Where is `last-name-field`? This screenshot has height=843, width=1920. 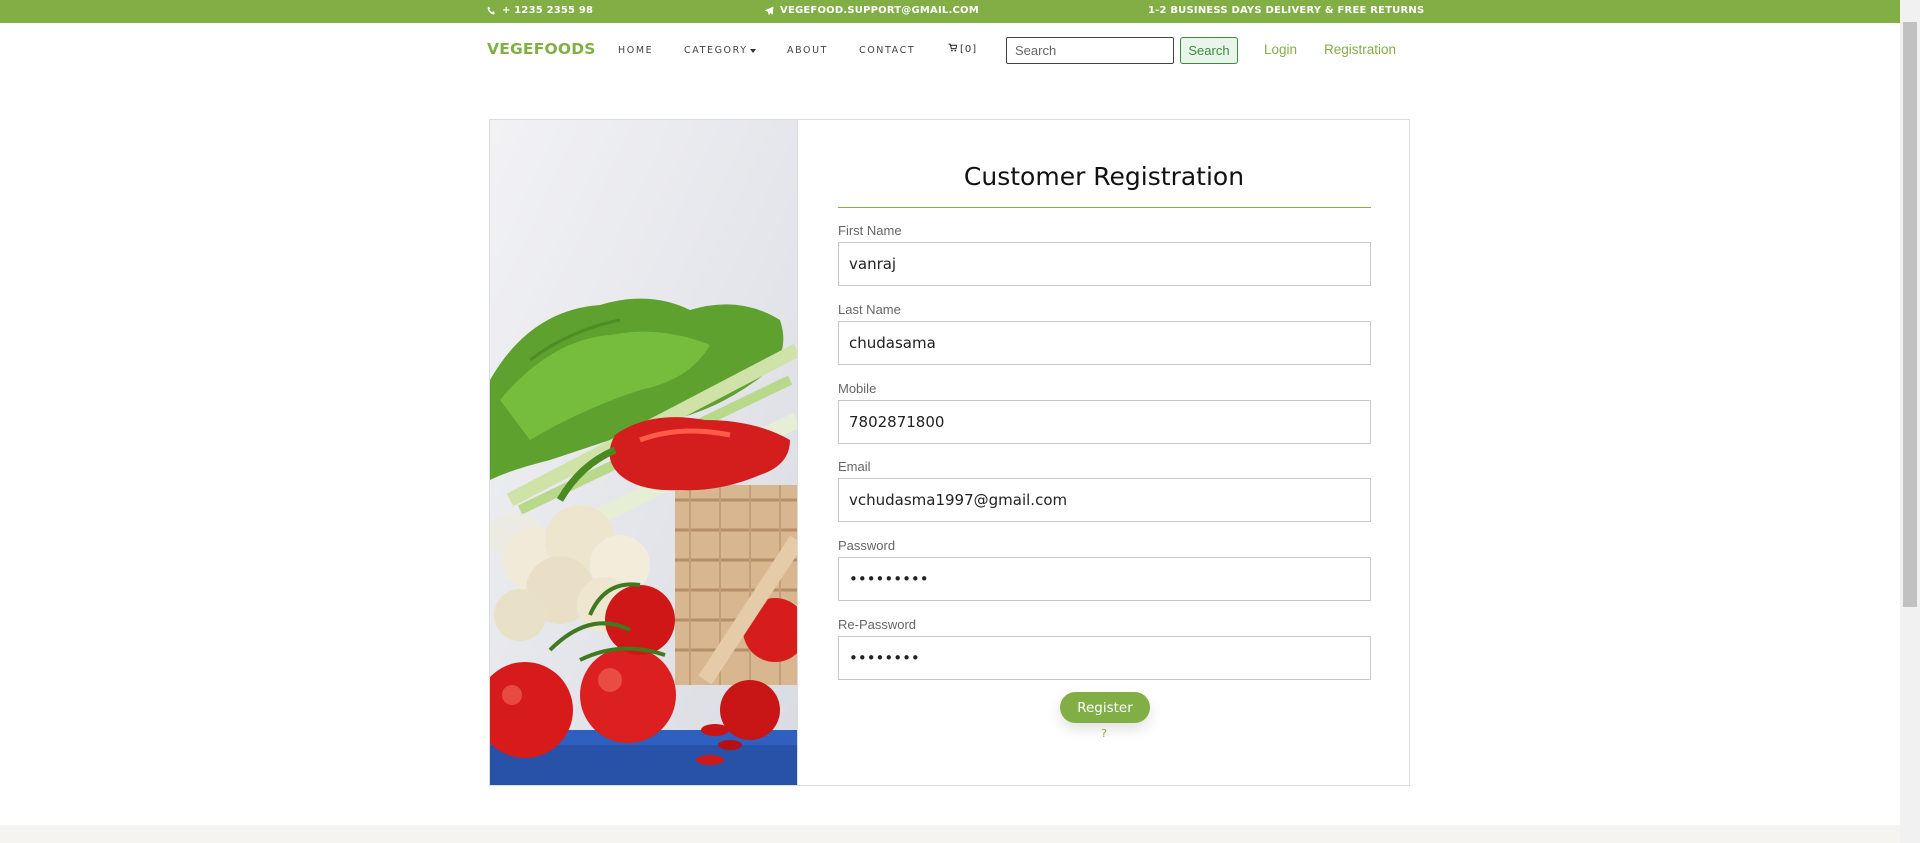 last-name-field is located at coordinates (1104, 343).